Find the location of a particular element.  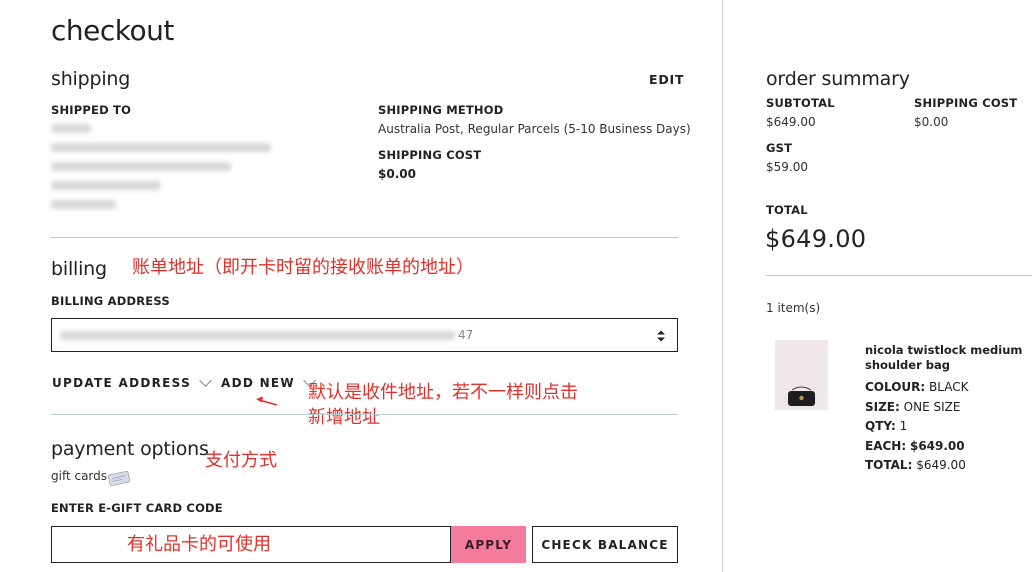

add-new-label: ADD NEW is located at coordinates (258, 383).